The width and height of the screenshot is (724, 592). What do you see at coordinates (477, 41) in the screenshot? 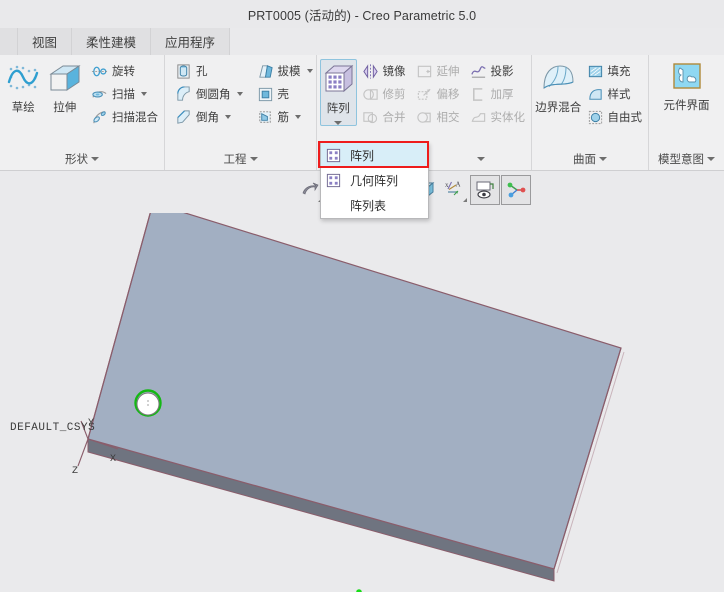
I see `tab-strip-filler` at bounding box center [477, 41].